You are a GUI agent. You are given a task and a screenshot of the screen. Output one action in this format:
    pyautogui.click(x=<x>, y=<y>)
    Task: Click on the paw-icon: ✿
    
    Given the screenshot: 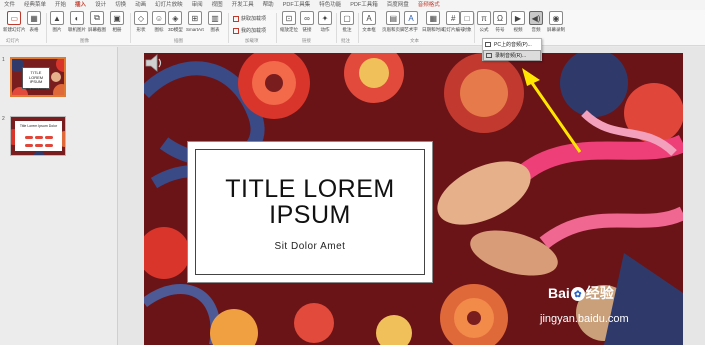 What is the action you would take?
    pyautogui.click(x=577, y=294)
    